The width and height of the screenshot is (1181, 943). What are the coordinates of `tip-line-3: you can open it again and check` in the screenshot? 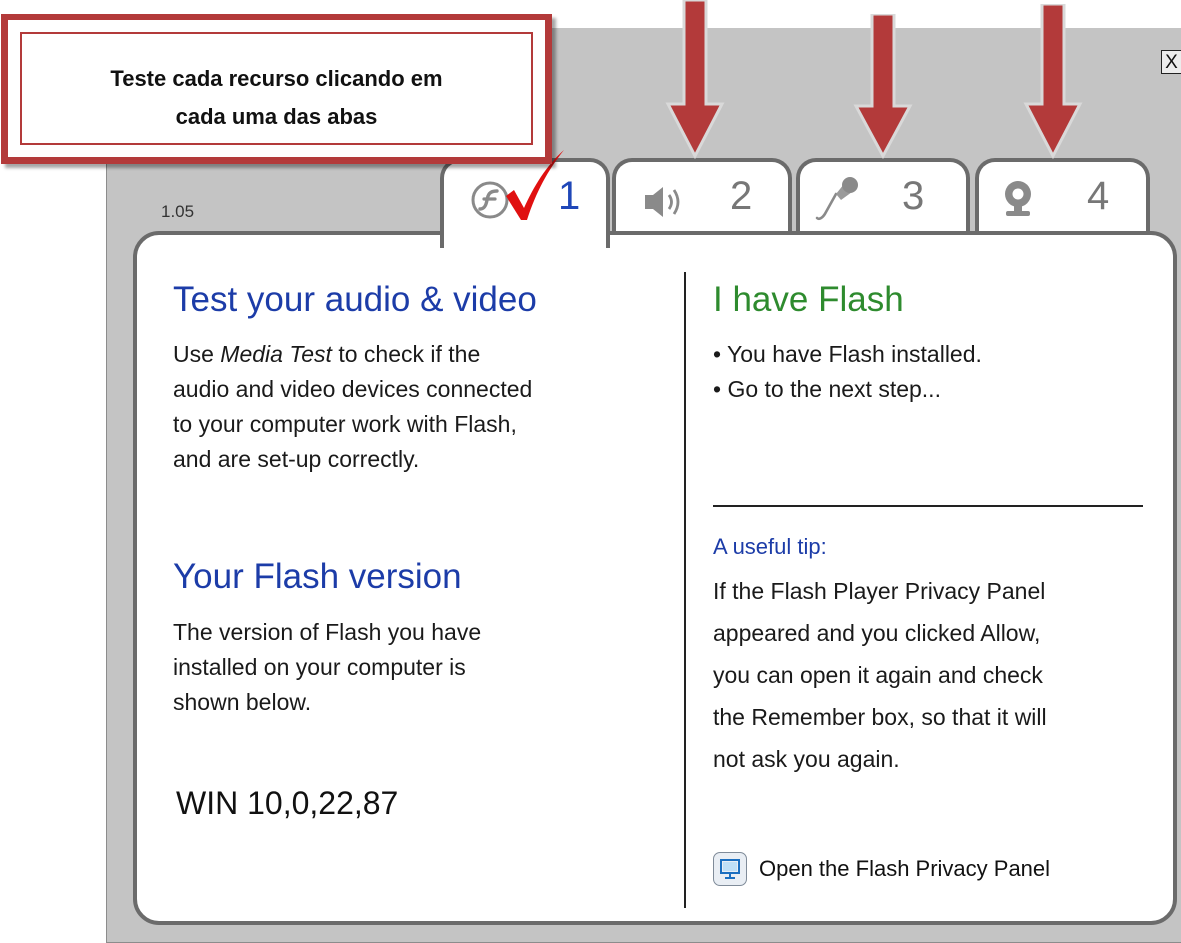 It's located at (878, 675).